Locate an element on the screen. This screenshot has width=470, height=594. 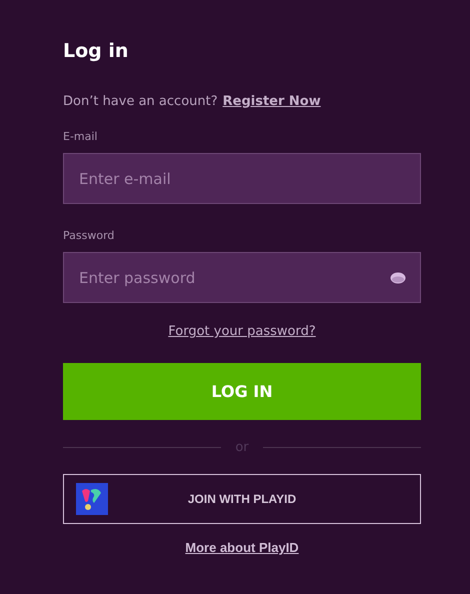
eye-icon is located at coordinates (398, 278).